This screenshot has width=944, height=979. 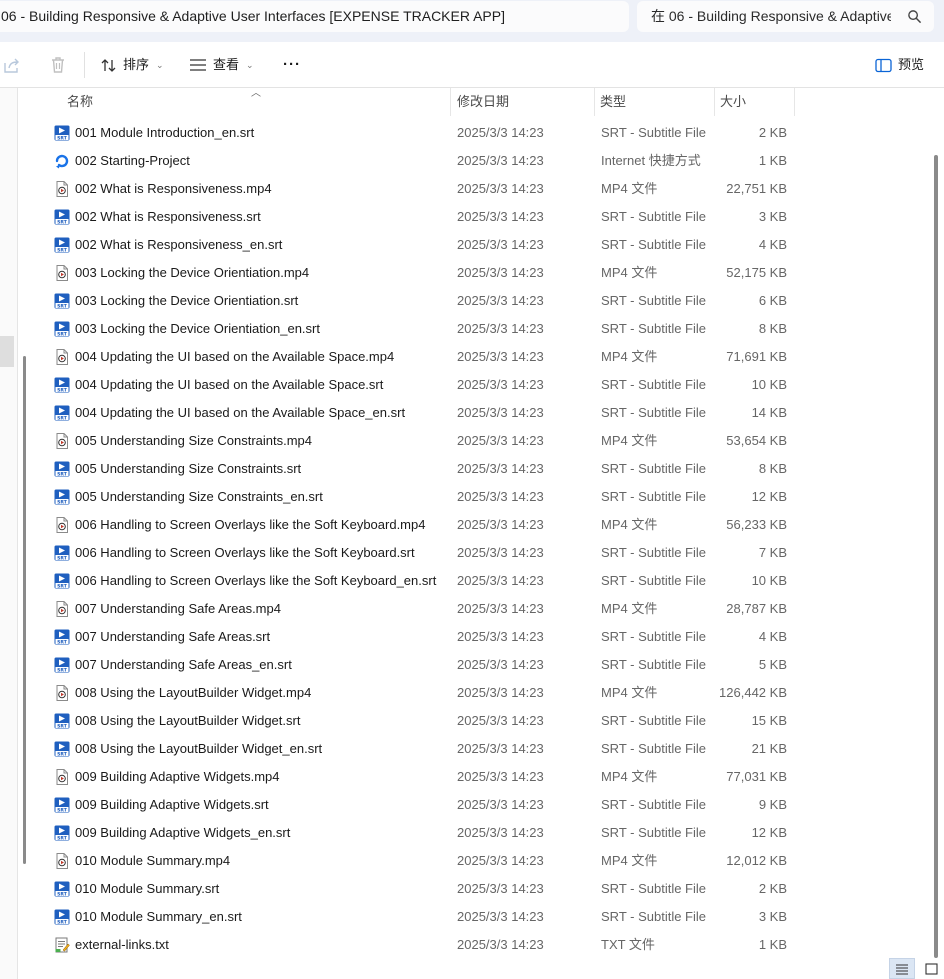 What do you see at coordinates (80, 102) in the screenshot?
I see `column-header-name: 名称` at bounding box center [80, 102].